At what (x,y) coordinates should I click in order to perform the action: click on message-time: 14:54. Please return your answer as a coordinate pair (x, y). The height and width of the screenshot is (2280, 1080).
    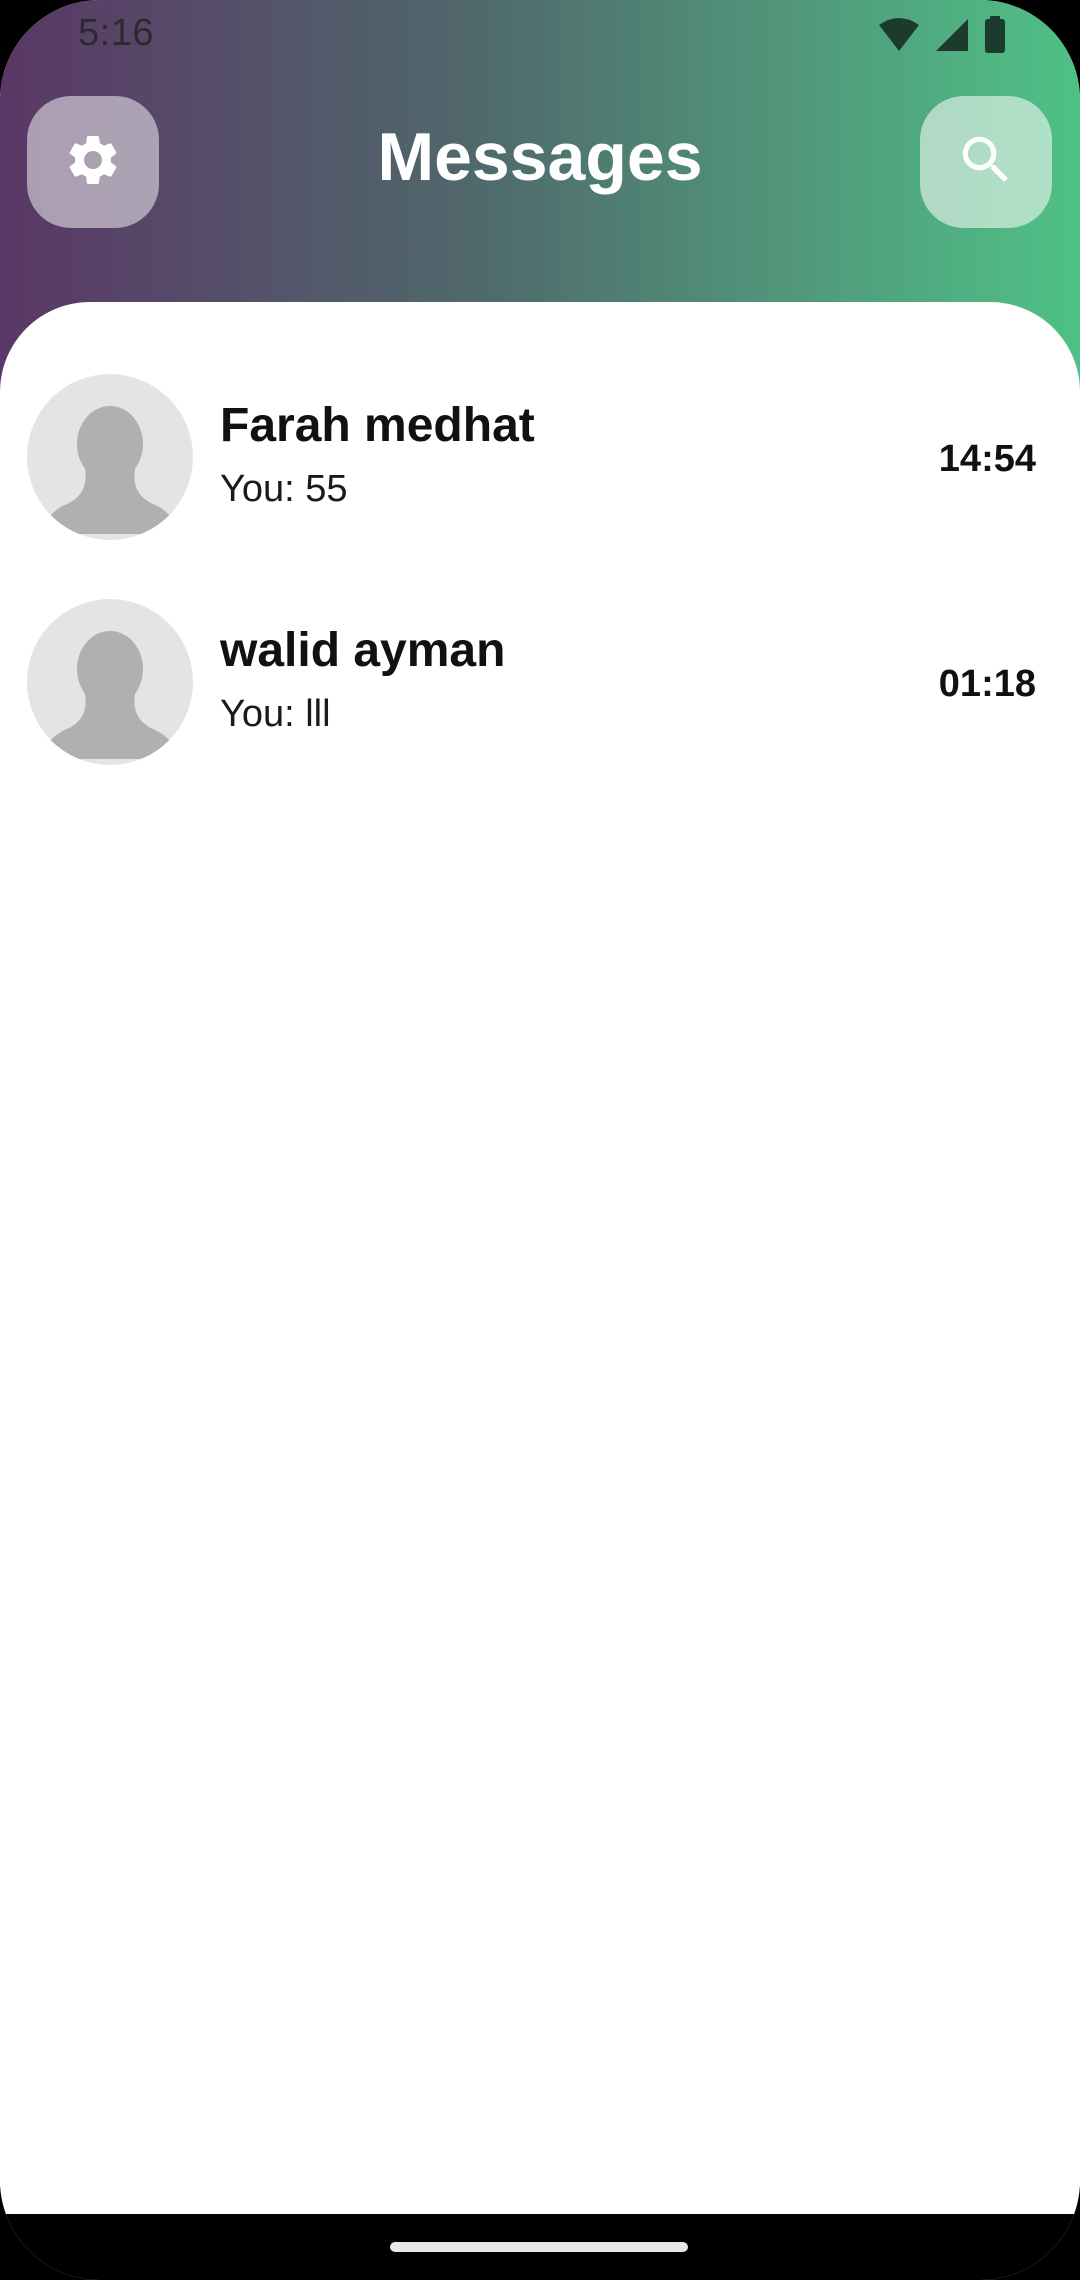
    Looking at the image, I should click on (987, 459).